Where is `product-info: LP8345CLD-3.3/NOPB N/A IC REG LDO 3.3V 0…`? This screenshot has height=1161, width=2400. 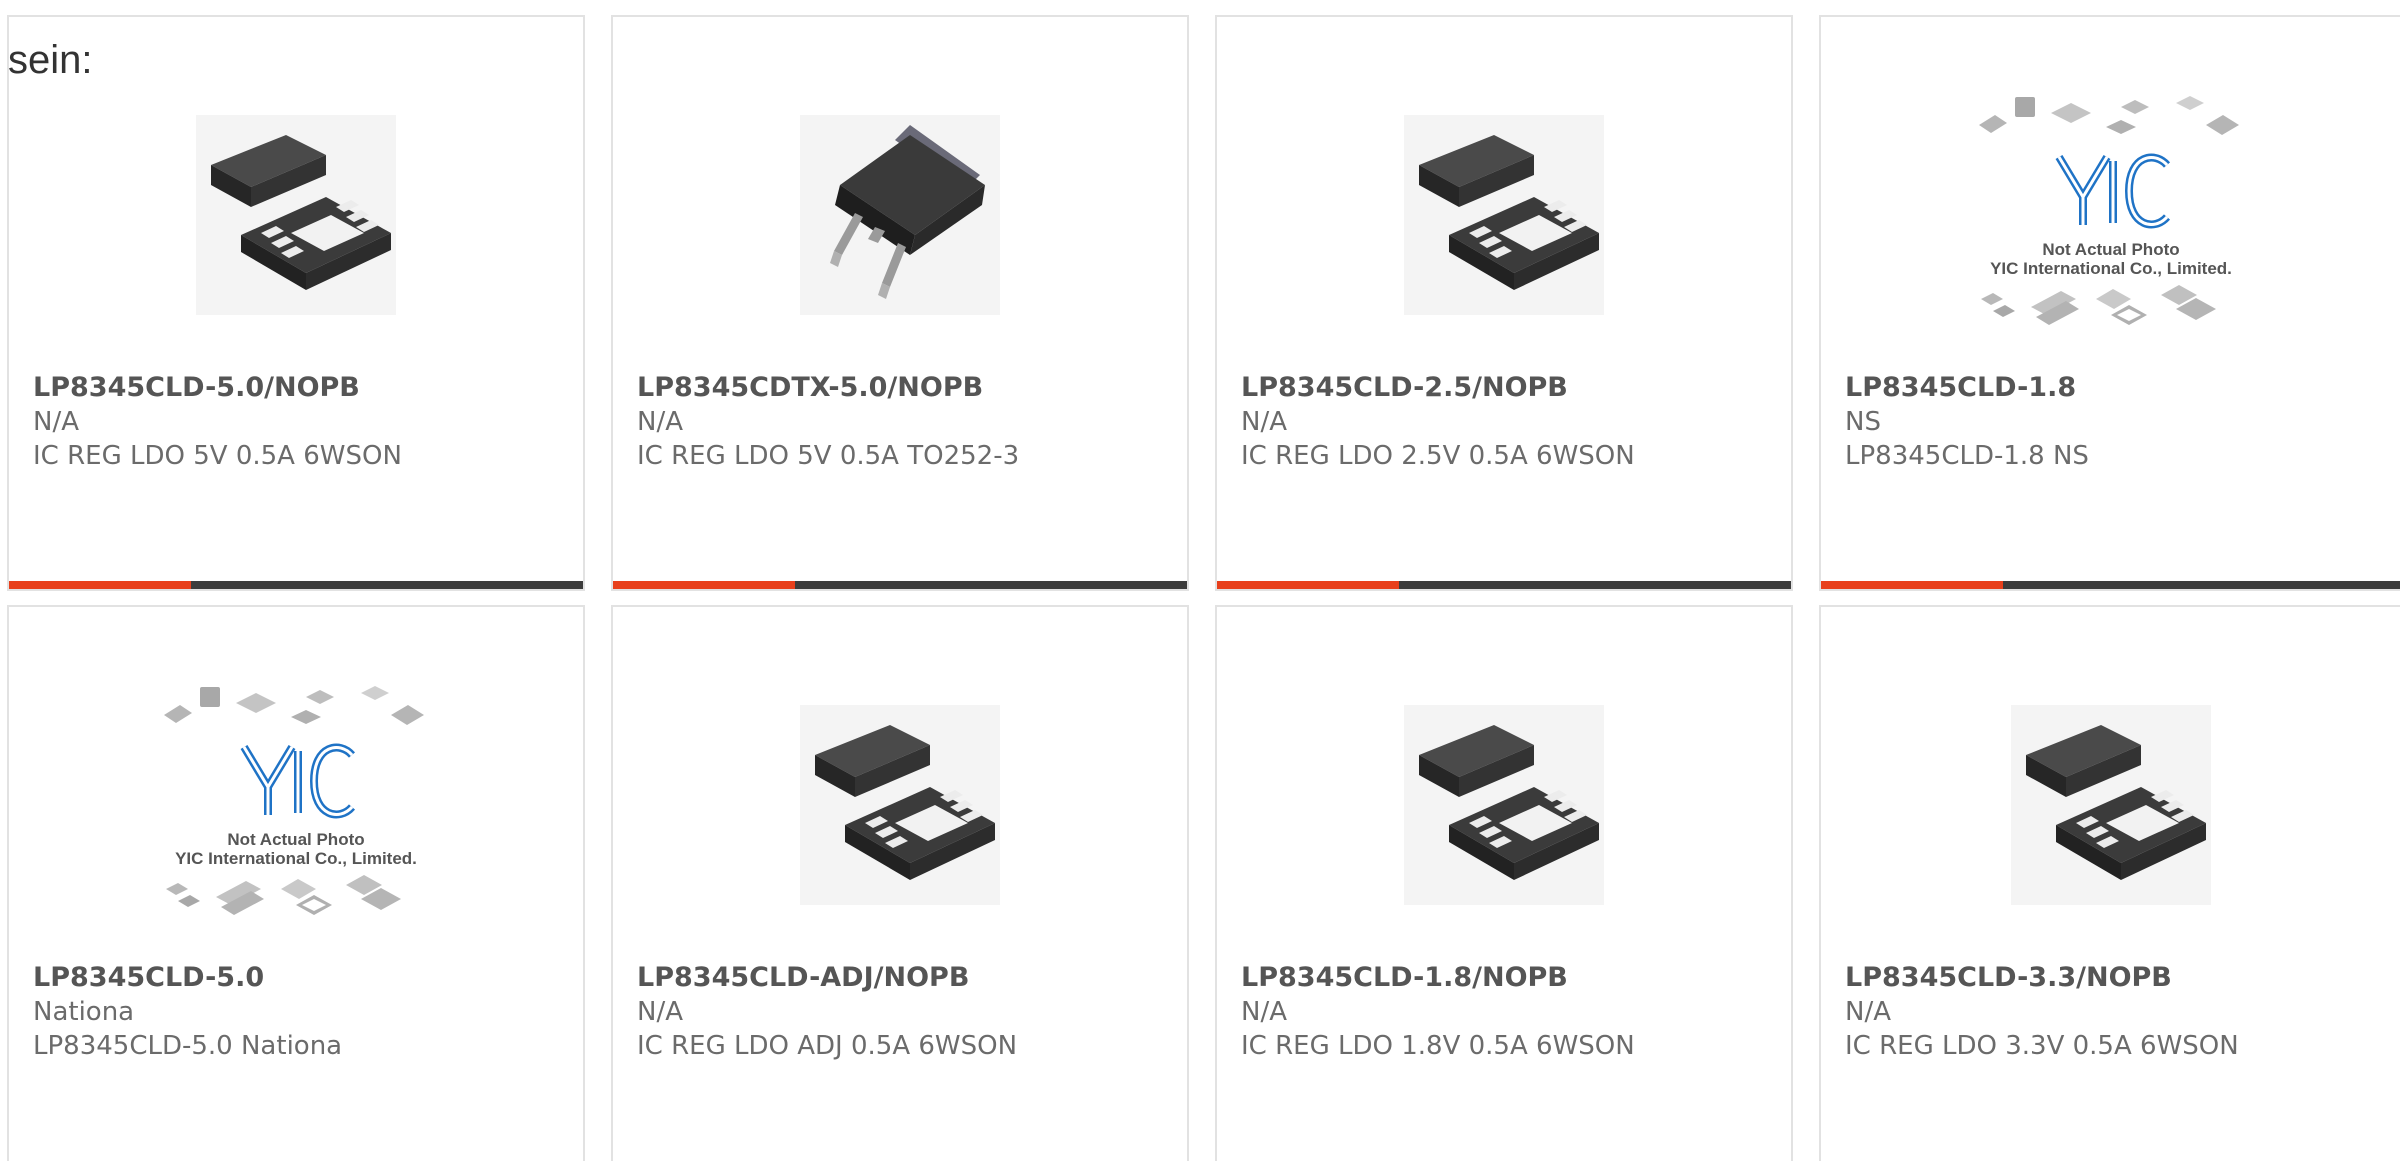 product-info: LP8345CLD-3.3/NOPB N/A IC REG LDO 3.3V 0… is located at coordinates (2114, 1012).